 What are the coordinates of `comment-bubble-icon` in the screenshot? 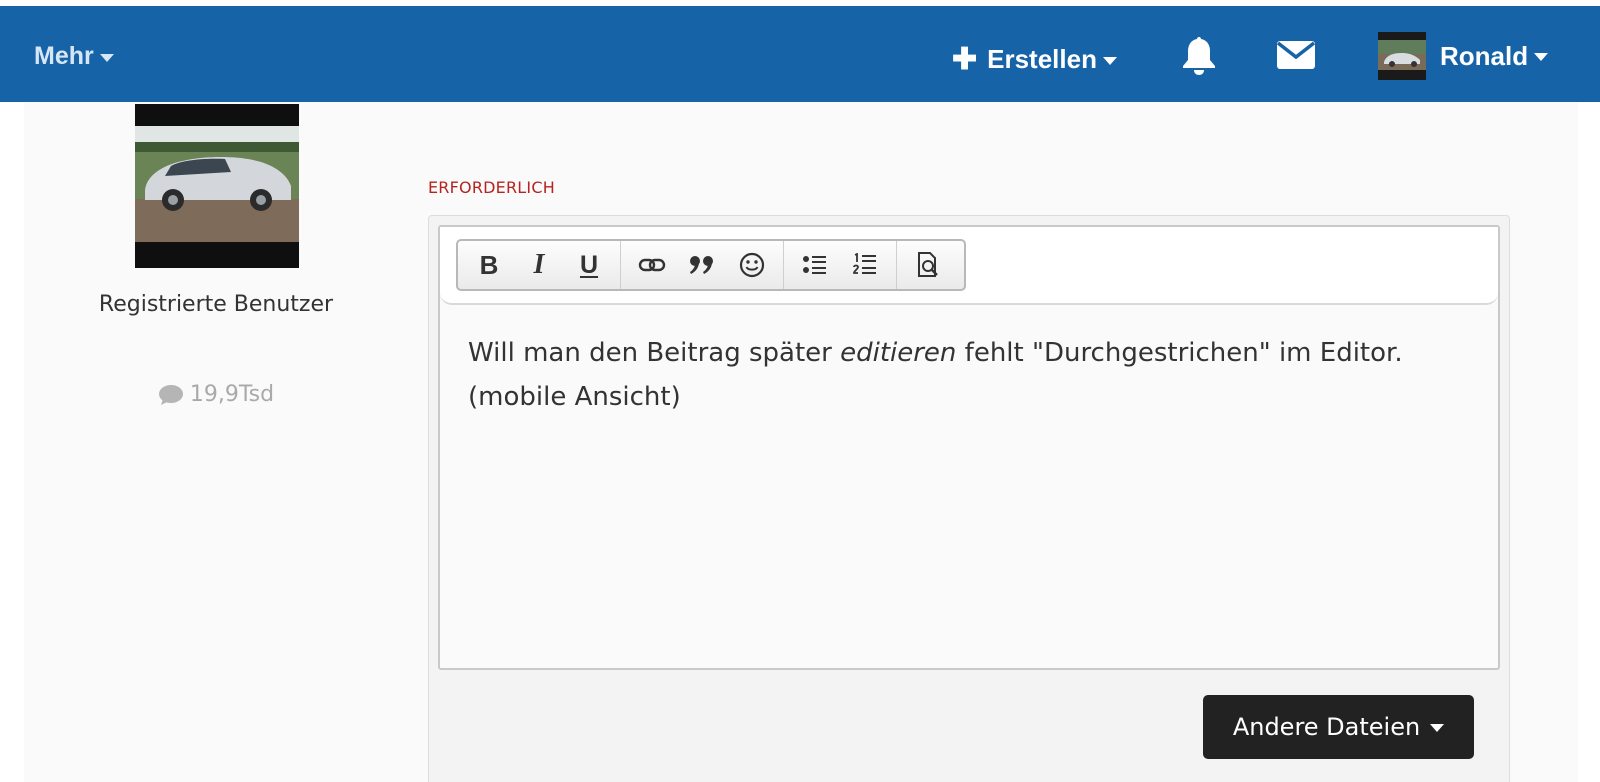 It's located at (170, 394).